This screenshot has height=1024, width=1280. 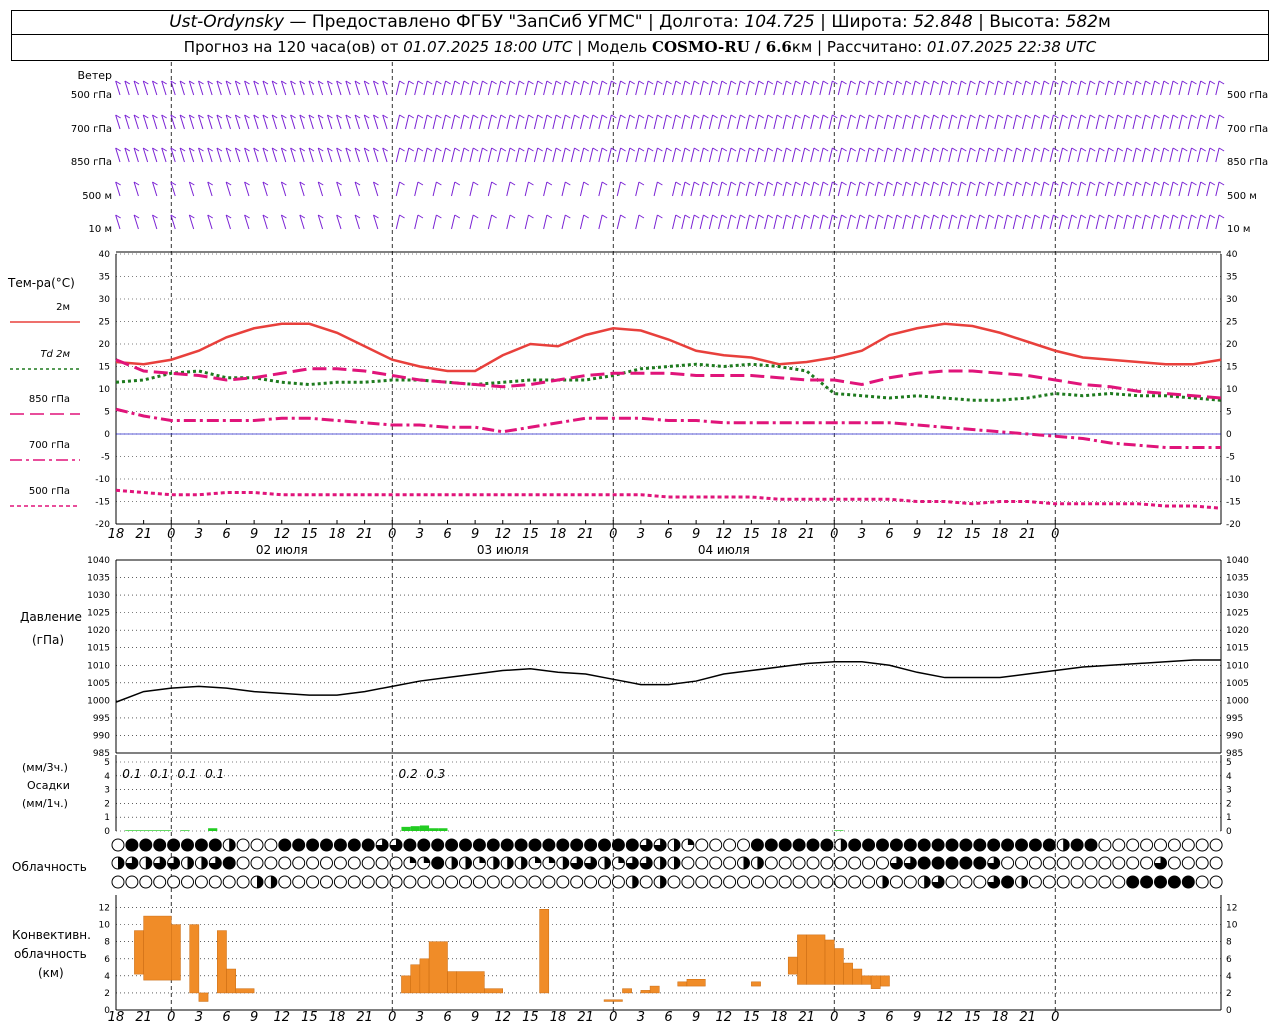 I want to click on pressure-tick-right: 1015, so click(x=1237, y=649).